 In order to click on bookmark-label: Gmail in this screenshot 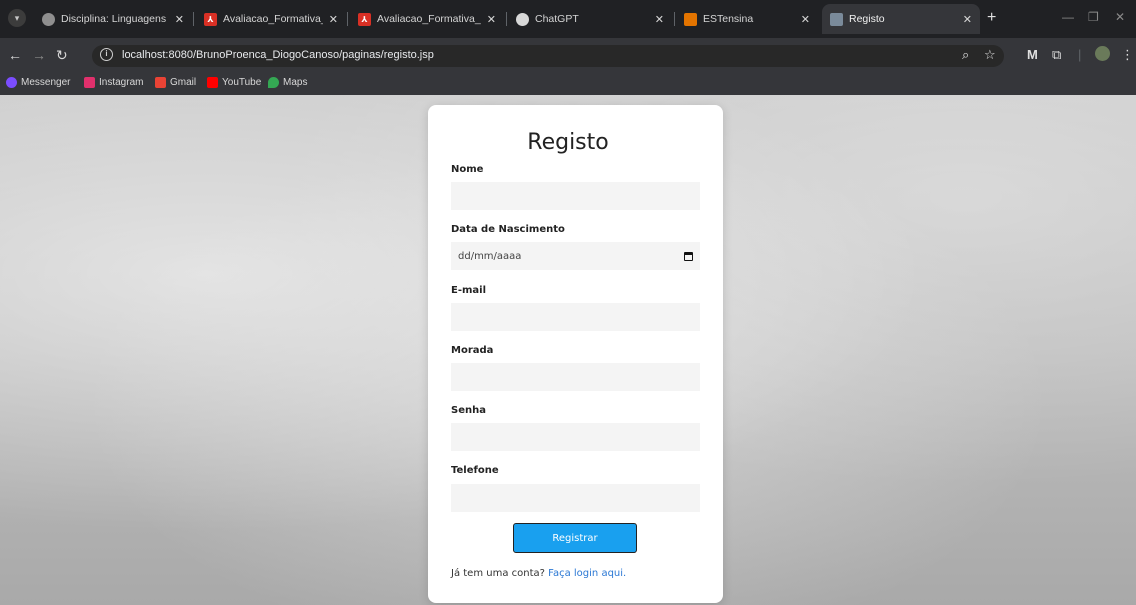, I will do `click(183, 82)`.